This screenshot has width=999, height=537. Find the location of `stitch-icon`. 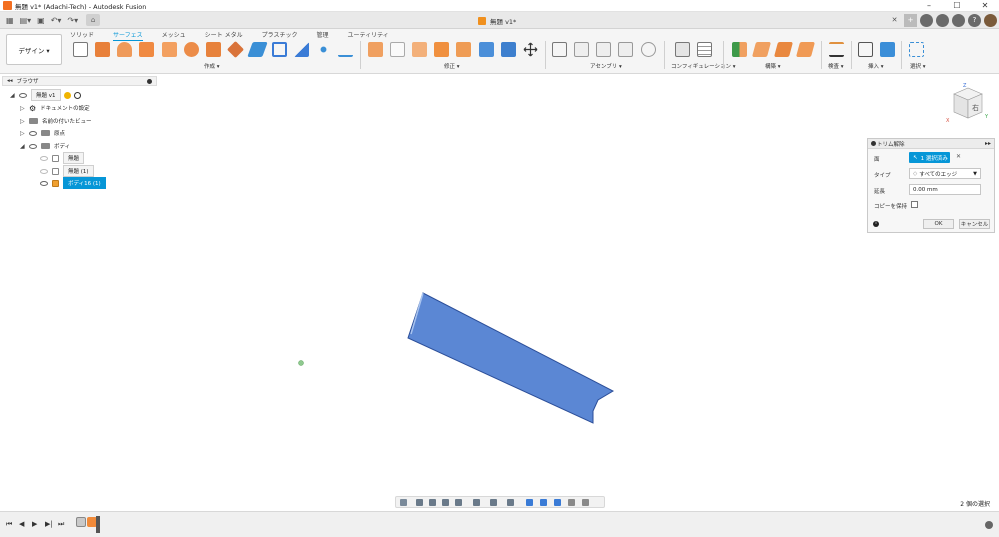

stitch-icon is located at coordinates (486, 49).